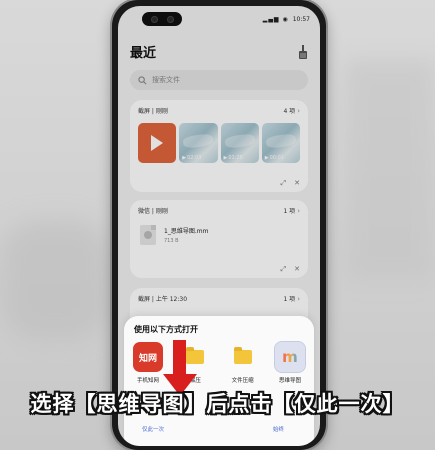 This screenshot has width=435, height=450. Describe the element at coordinates (390, 170) in the screenshot. I see `background-blur-right` at that location.